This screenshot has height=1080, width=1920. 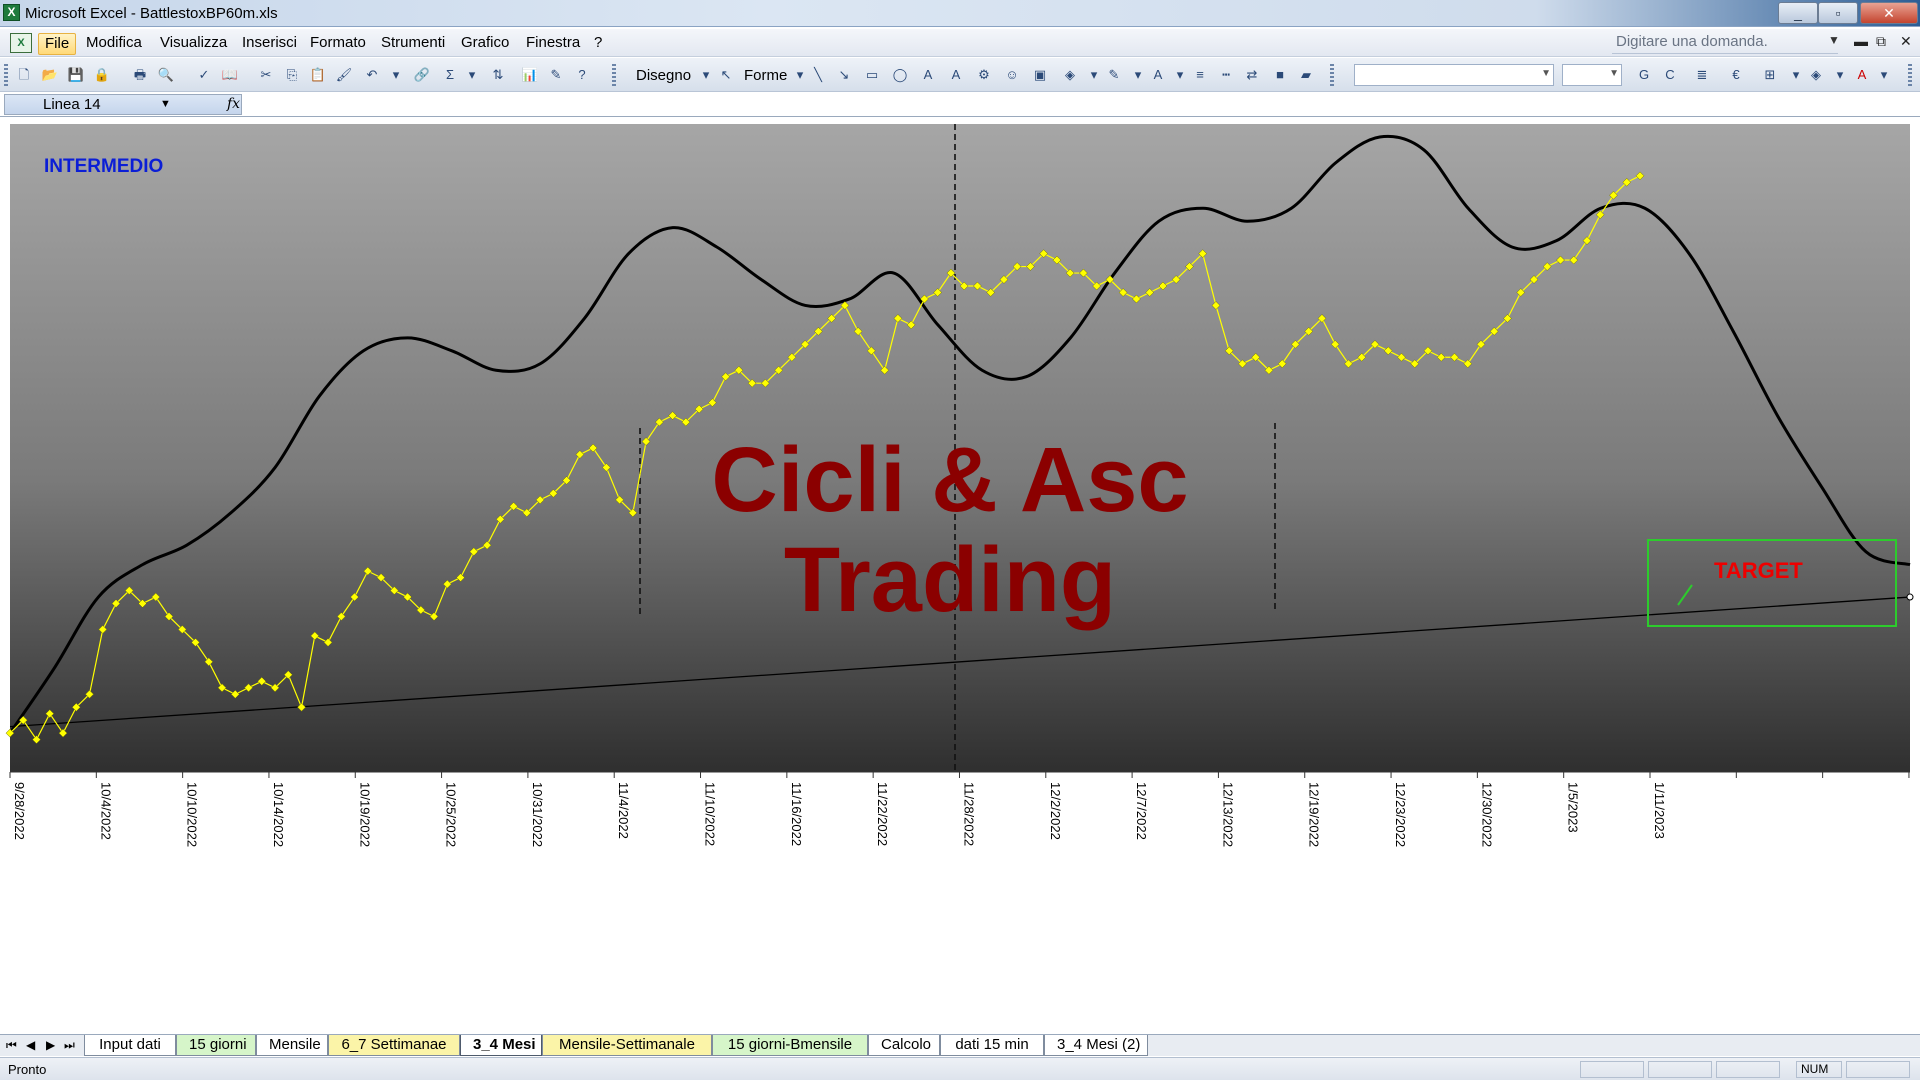 What do you see at coordinates (292, 75) in the screenshot?
I see `copy-icon: ⎘` at bounding box center [292, 75].